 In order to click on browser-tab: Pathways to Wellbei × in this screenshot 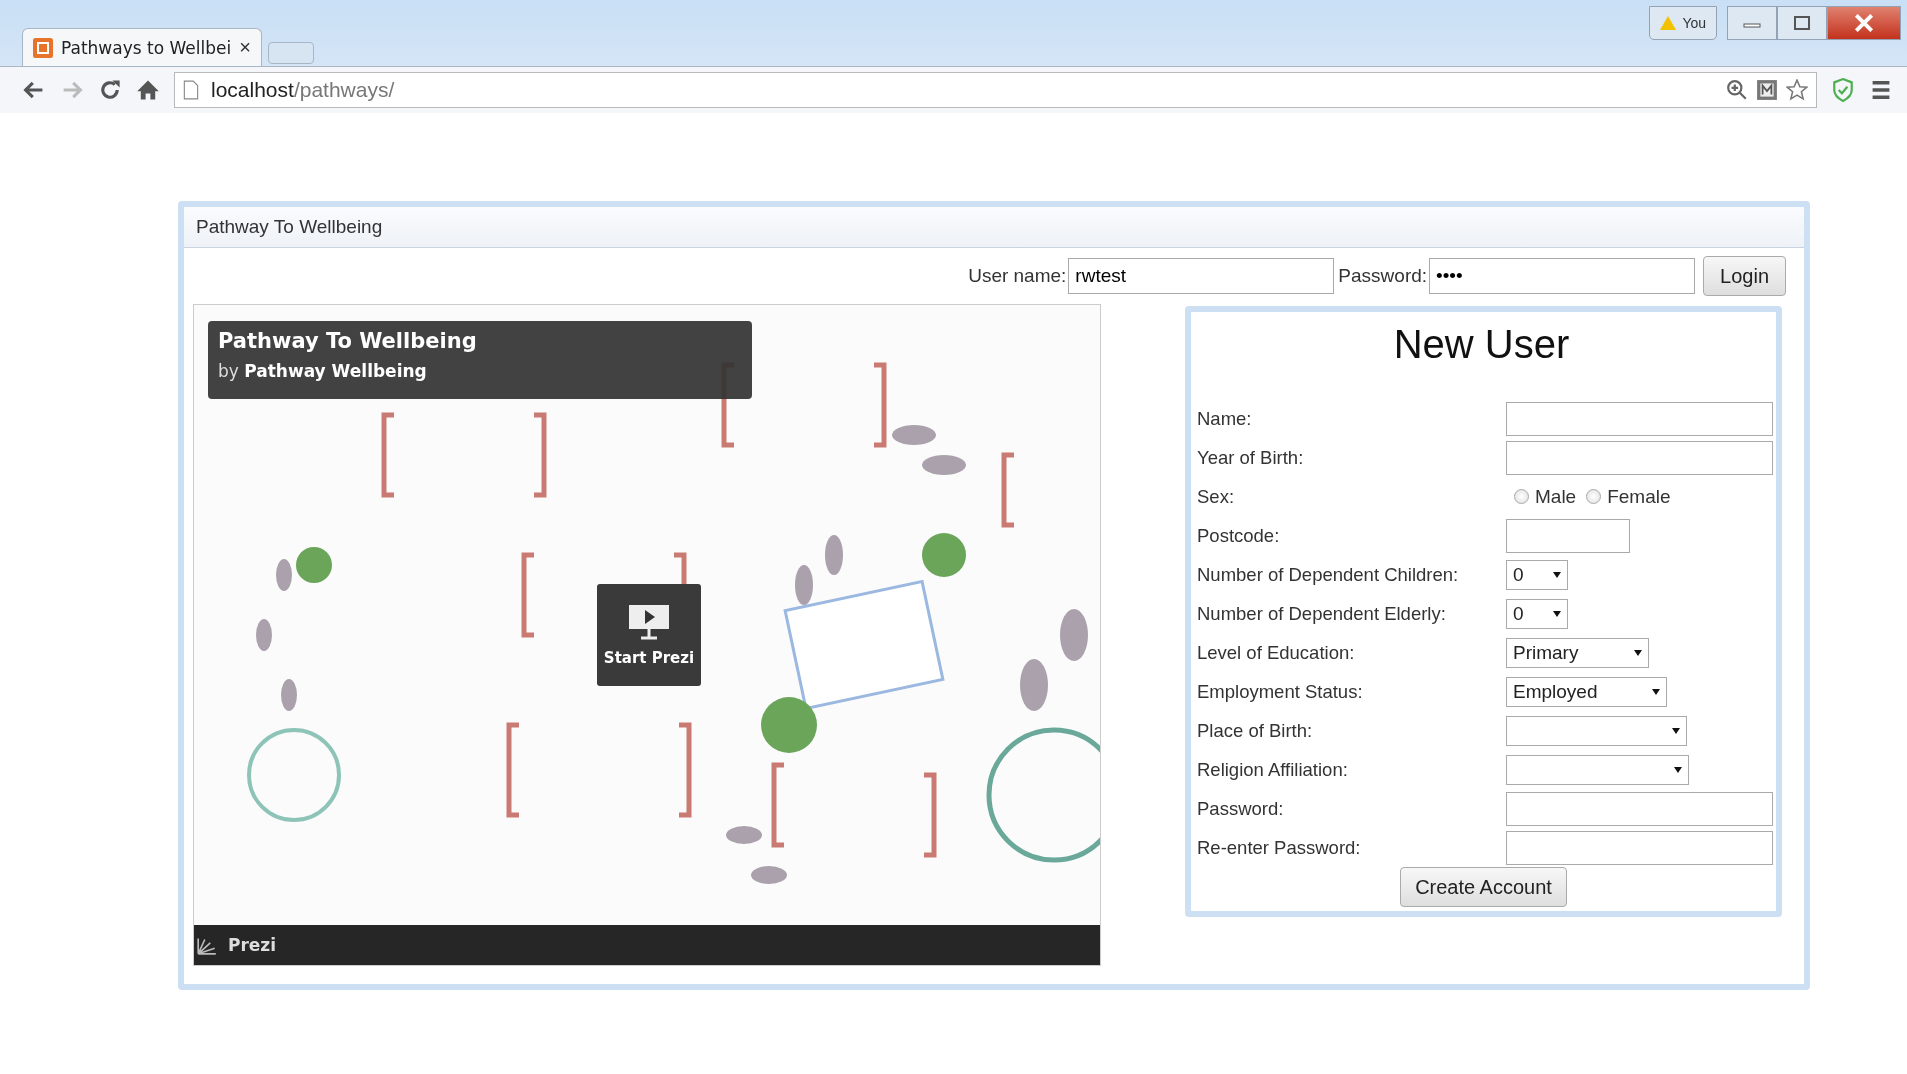, I will do `click(142, 47)`.